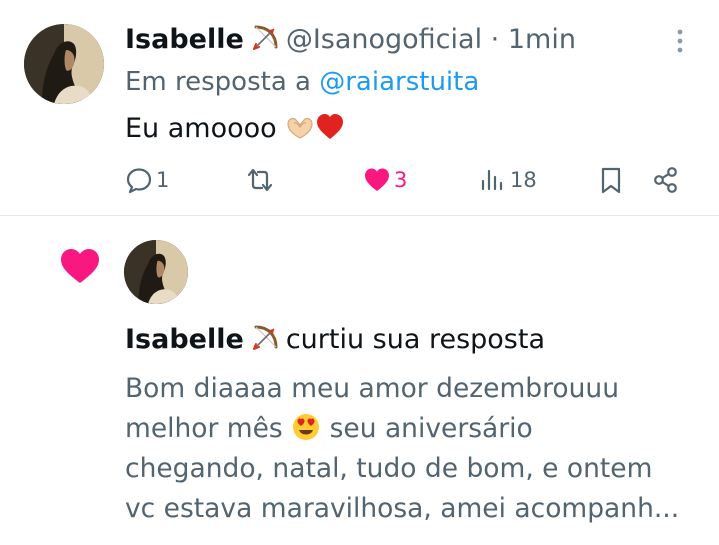 The width and height of the screenshot is (719, 545). I want to click on avatar, so click(64, 64).